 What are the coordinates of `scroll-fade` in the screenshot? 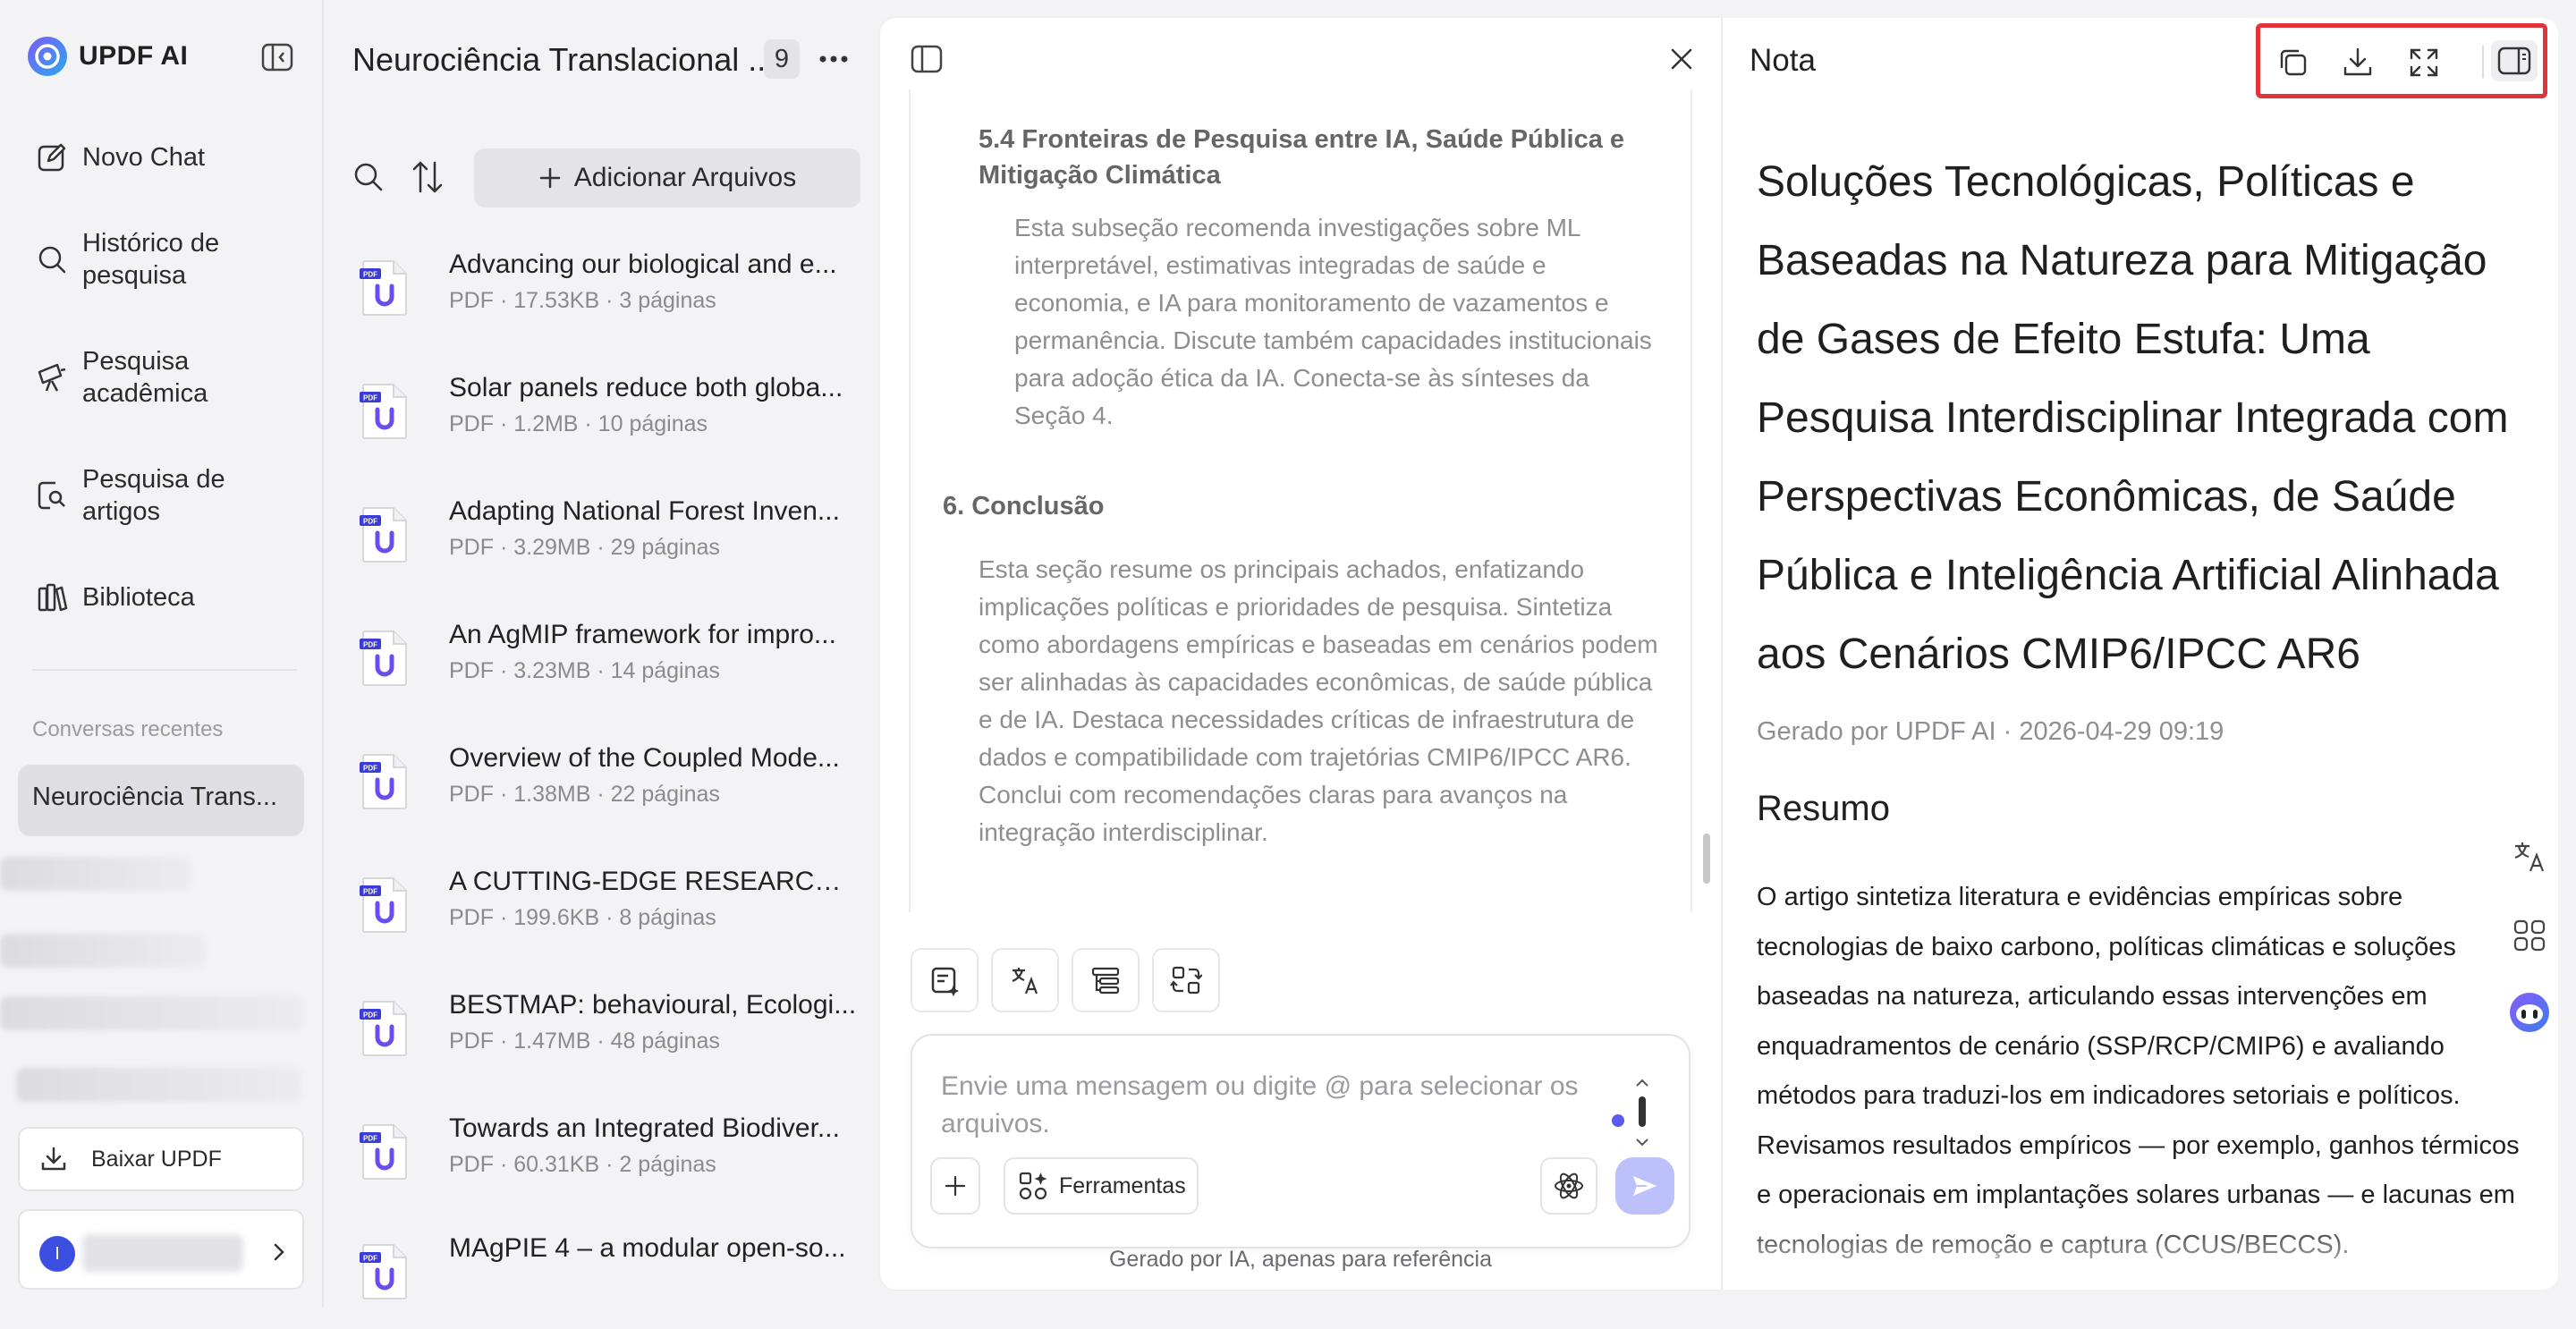 It's located at (2140, 1254).